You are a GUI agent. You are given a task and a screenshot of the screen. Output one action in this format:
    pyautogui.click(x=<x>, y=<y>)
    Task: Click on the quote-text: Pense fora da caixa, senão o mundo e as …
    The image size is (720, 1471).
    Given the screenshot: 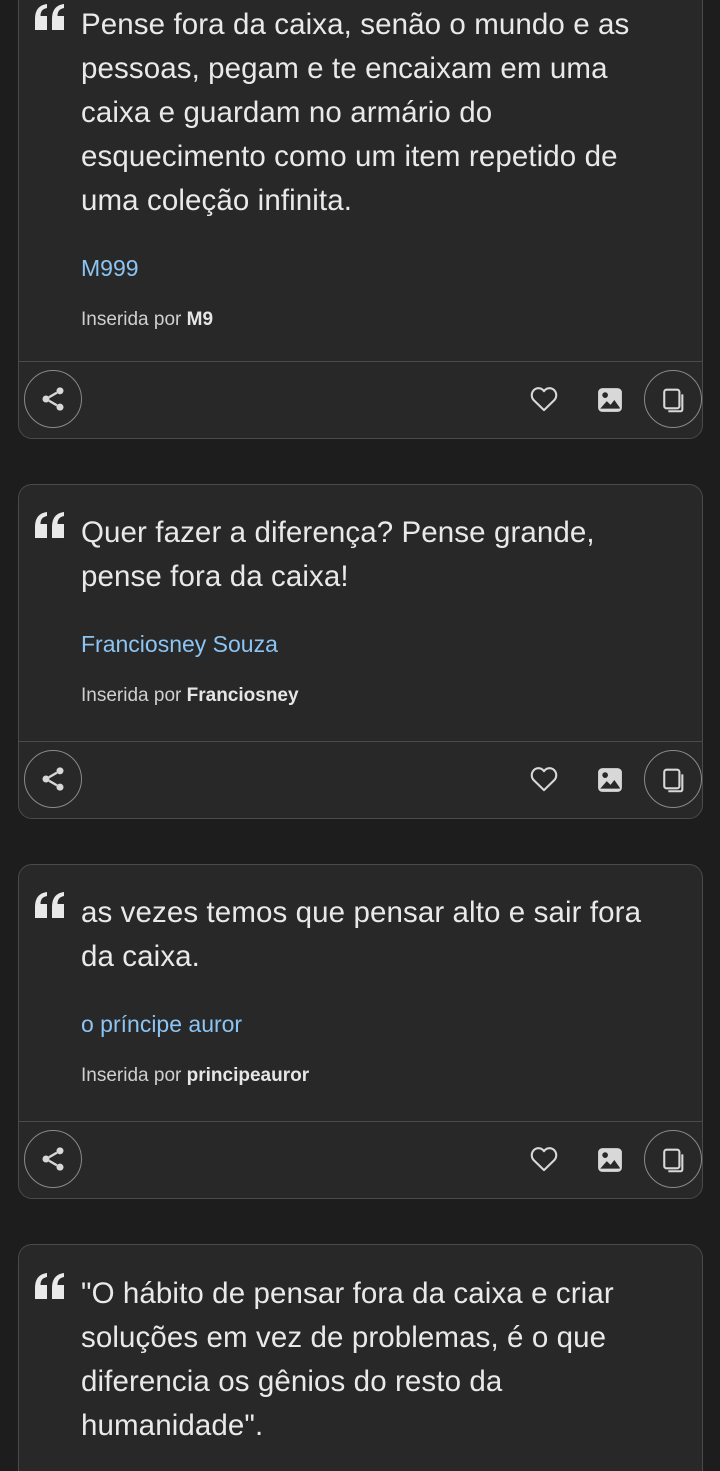 What is the action you would take?
    pyautogui.click(x=355, y=112)
    